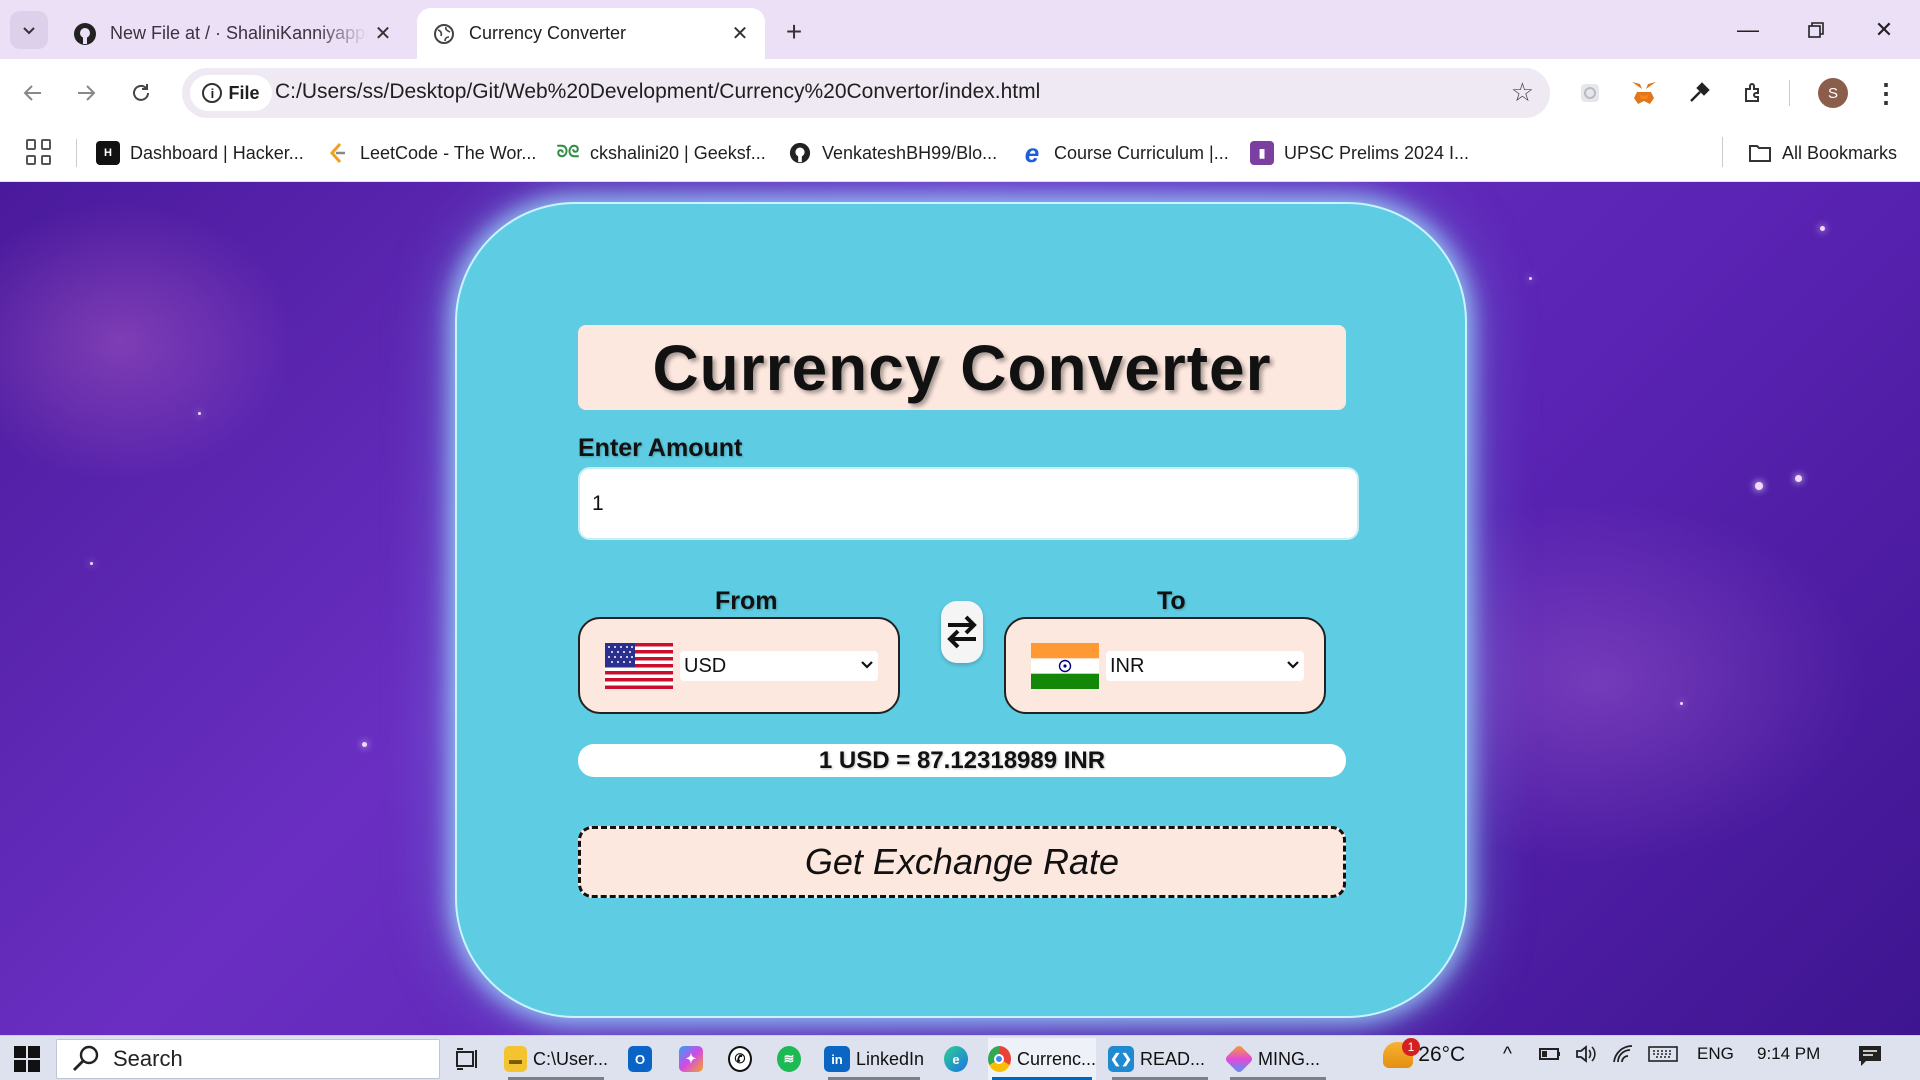 The height and width of the screenshot is (1080, 1920). What do you see at coordinates (212, 93) in the screenshot?
I see `info-icon: i` at bounding box center [212, 93].